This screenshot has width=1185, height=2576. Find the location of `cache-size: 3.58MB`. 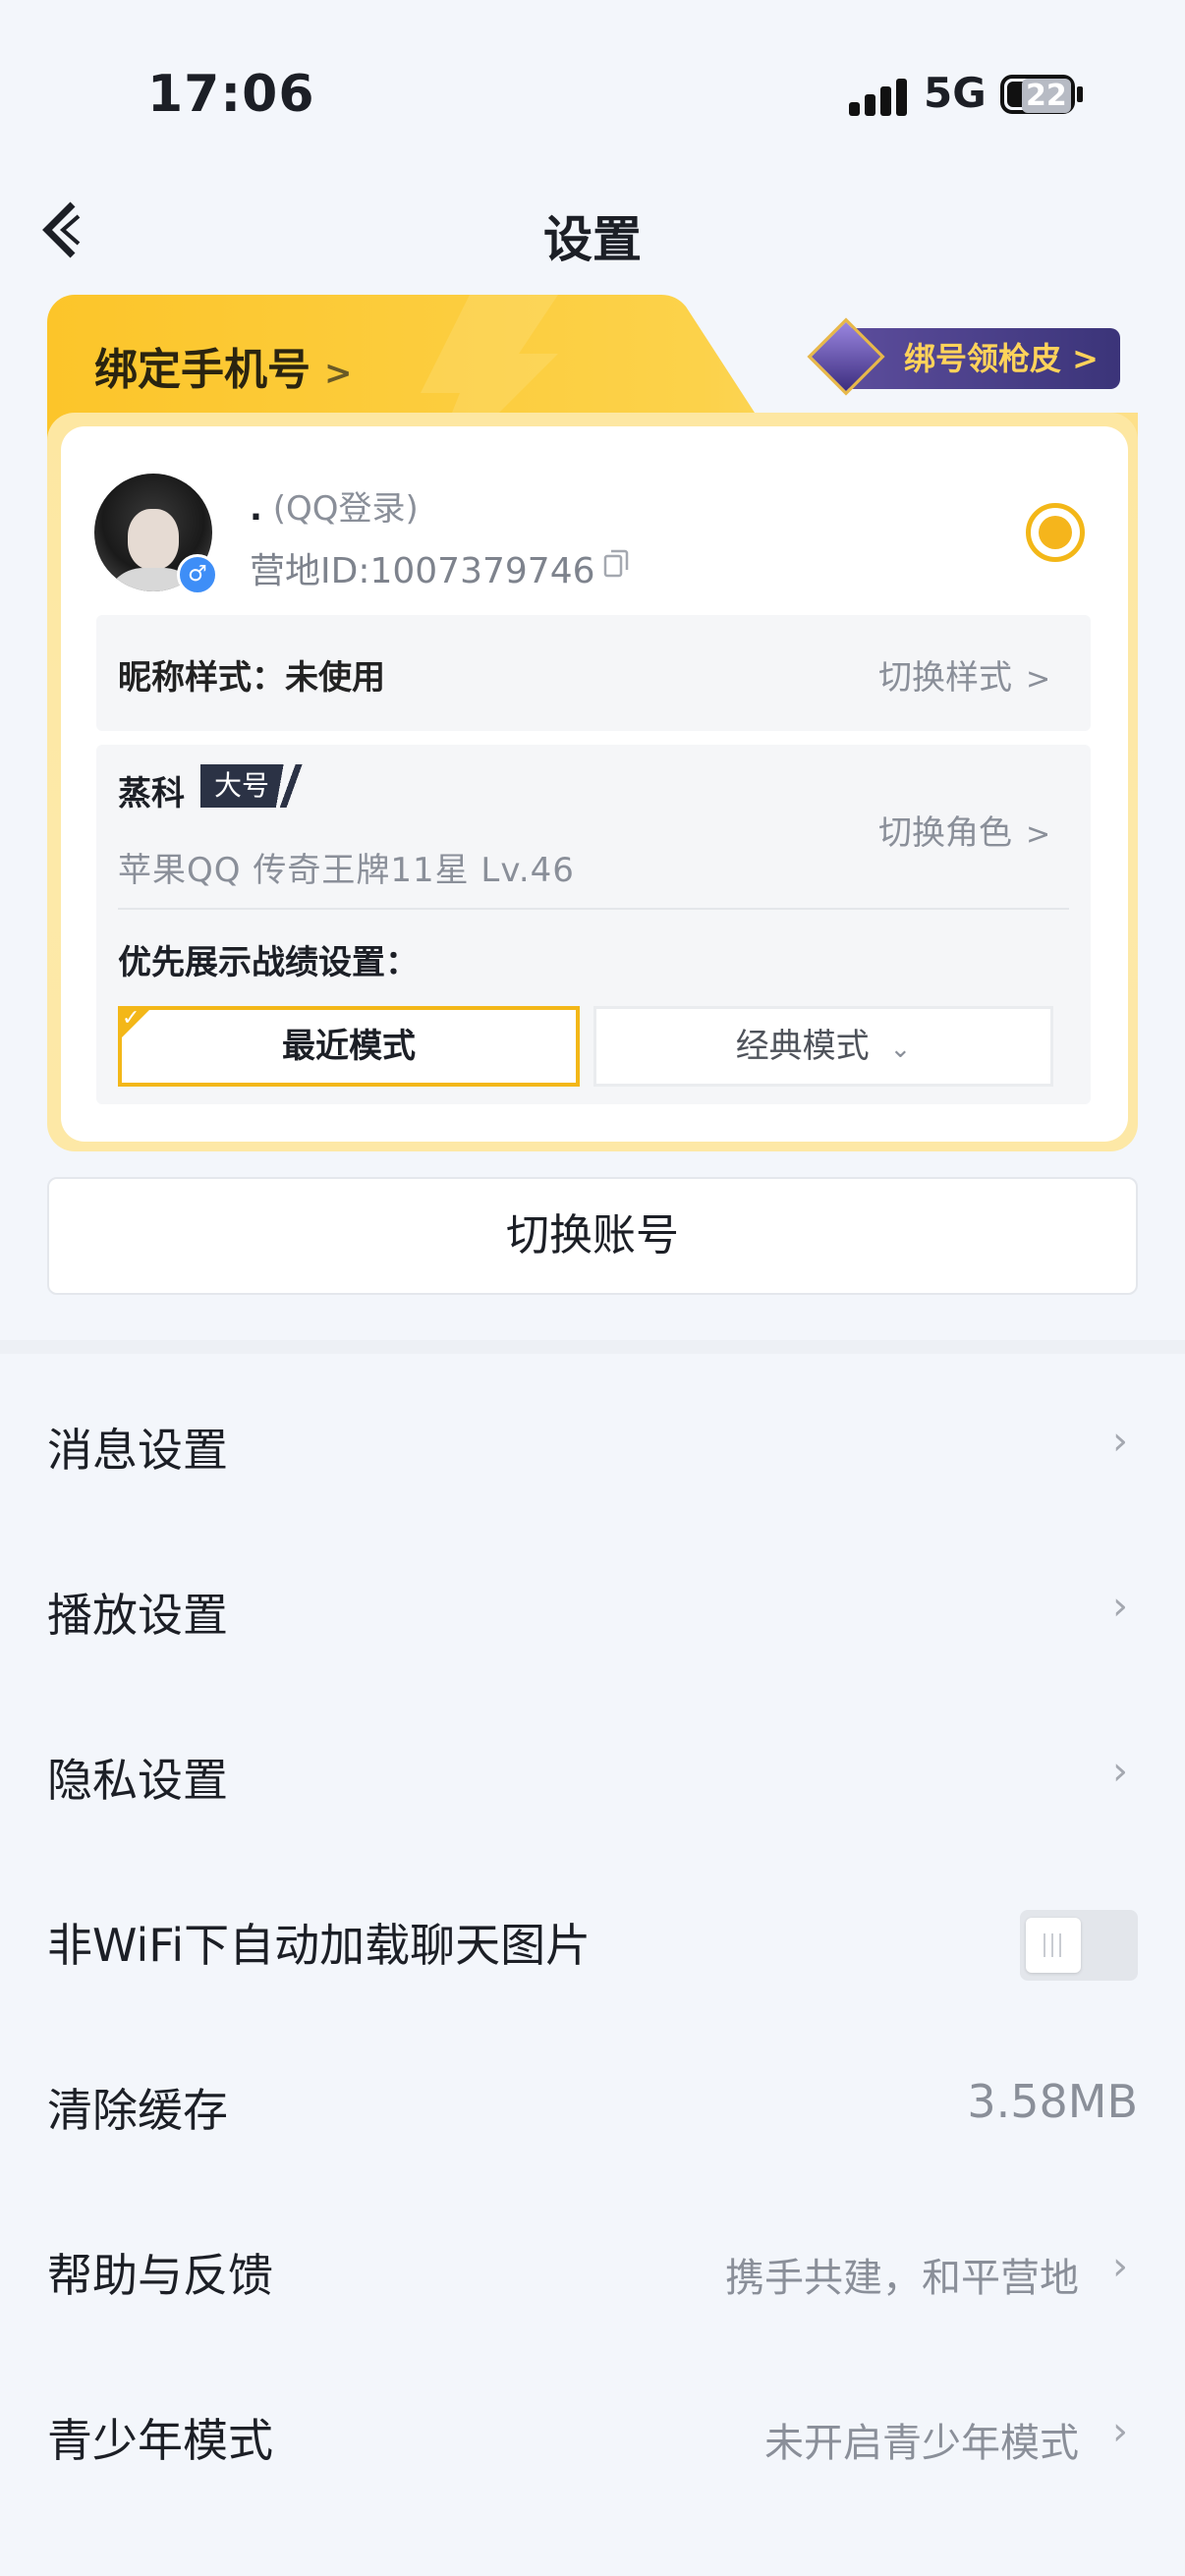

cache-size: 3.58MB is located at coordinates (1053, 2101).